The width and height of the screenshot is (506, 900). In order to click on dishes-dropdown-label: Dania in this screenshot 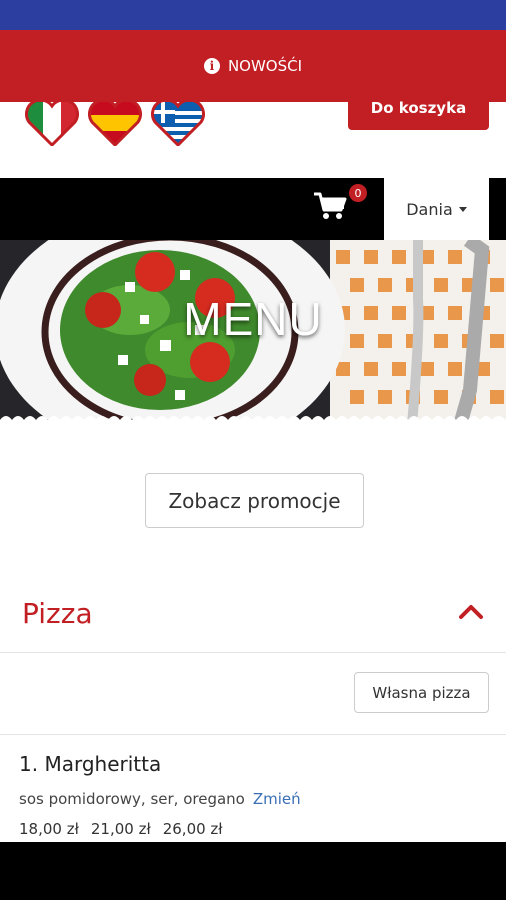, I will do `click(429, 209)`.